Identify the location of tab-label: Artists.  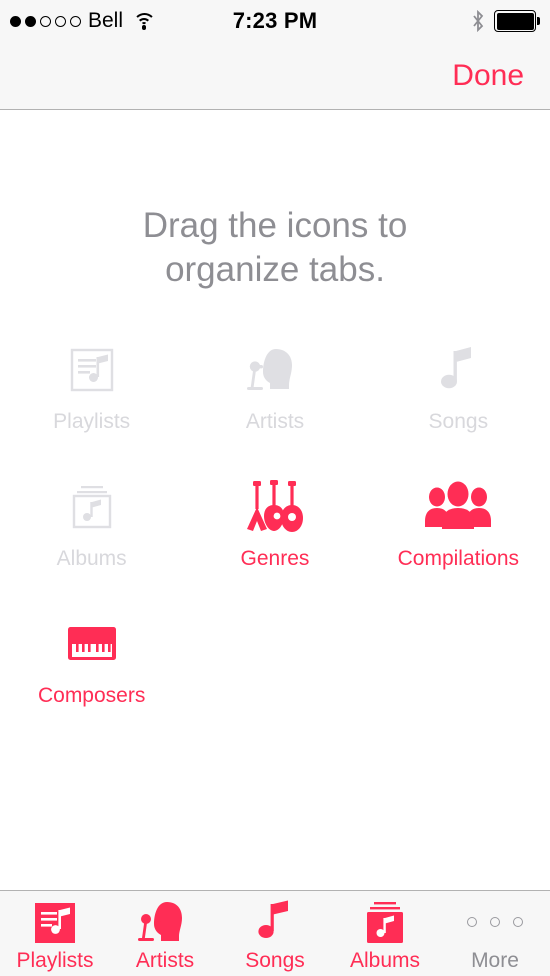
(165, 960).